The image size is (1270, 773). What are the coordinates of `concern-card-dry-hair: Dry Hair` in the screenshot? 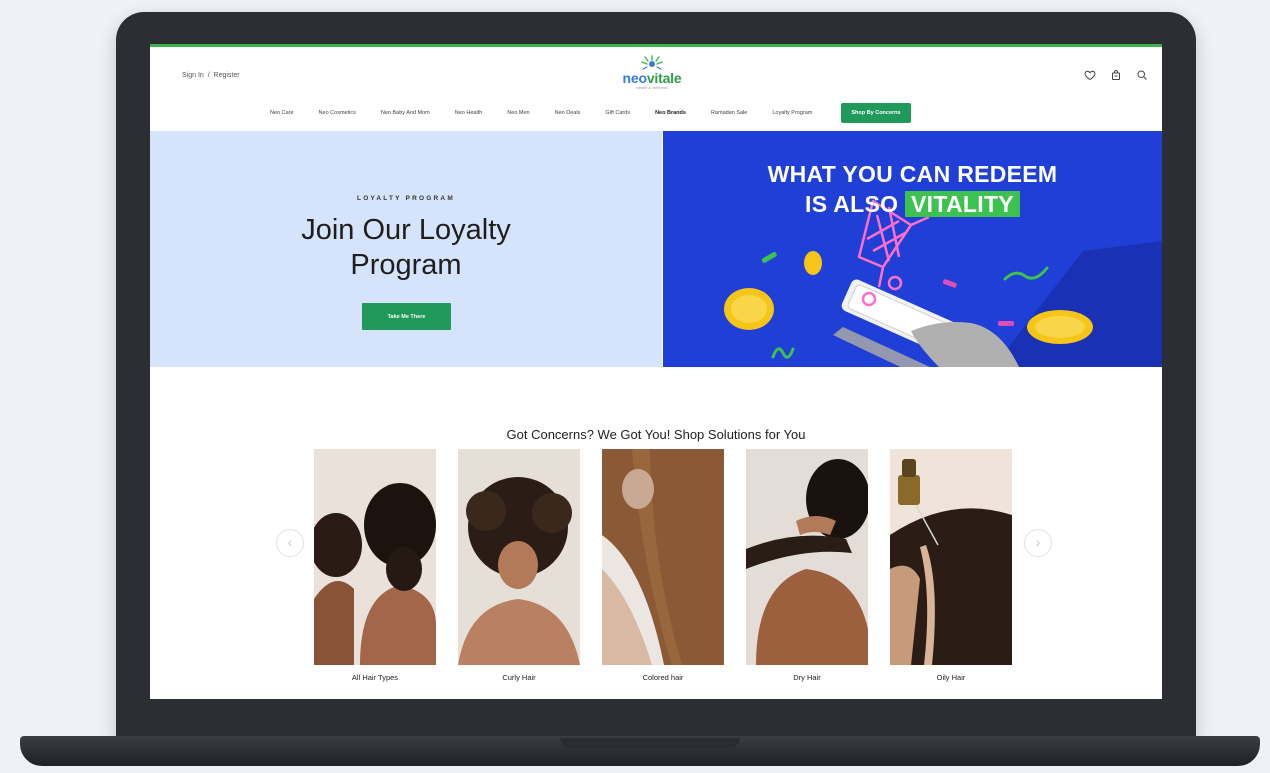 It's located at (807, 565).